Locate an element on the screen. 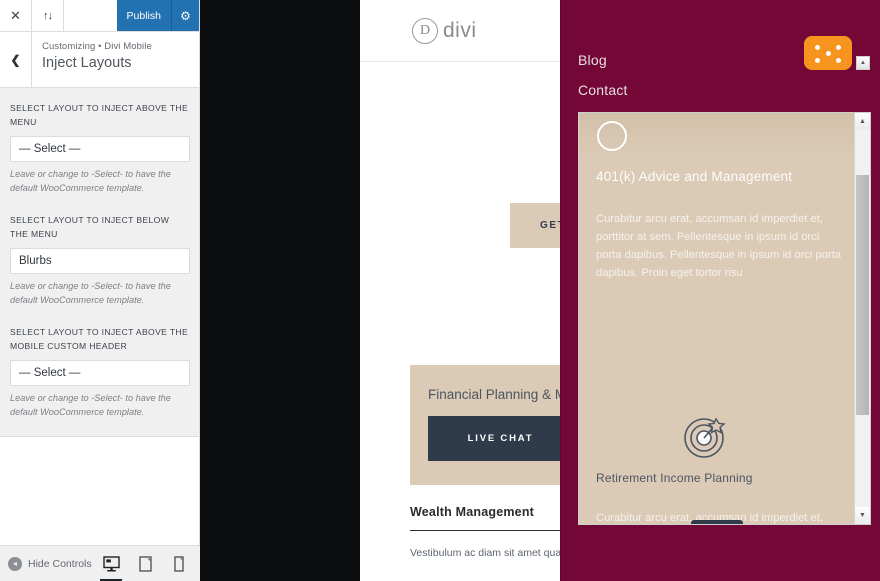  scrollbar-thumb is located at coordinates (862, 295).